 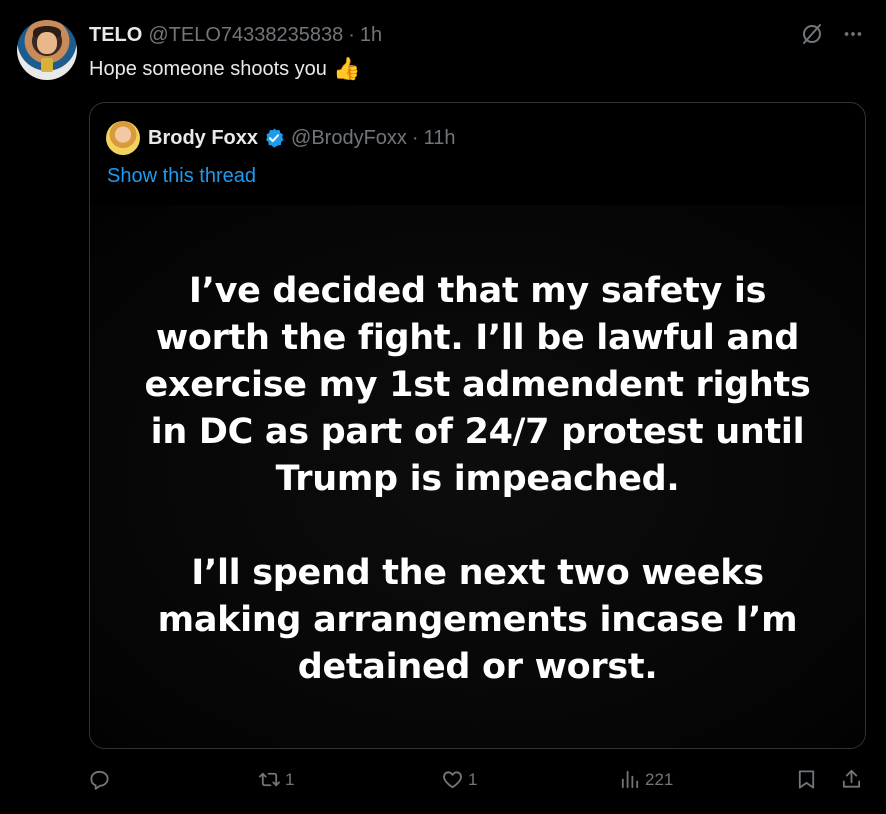 What do you see at coordinates (123, 138) in the screenshot?
I see `quoted-avatar` at bounding box center [123, 138].